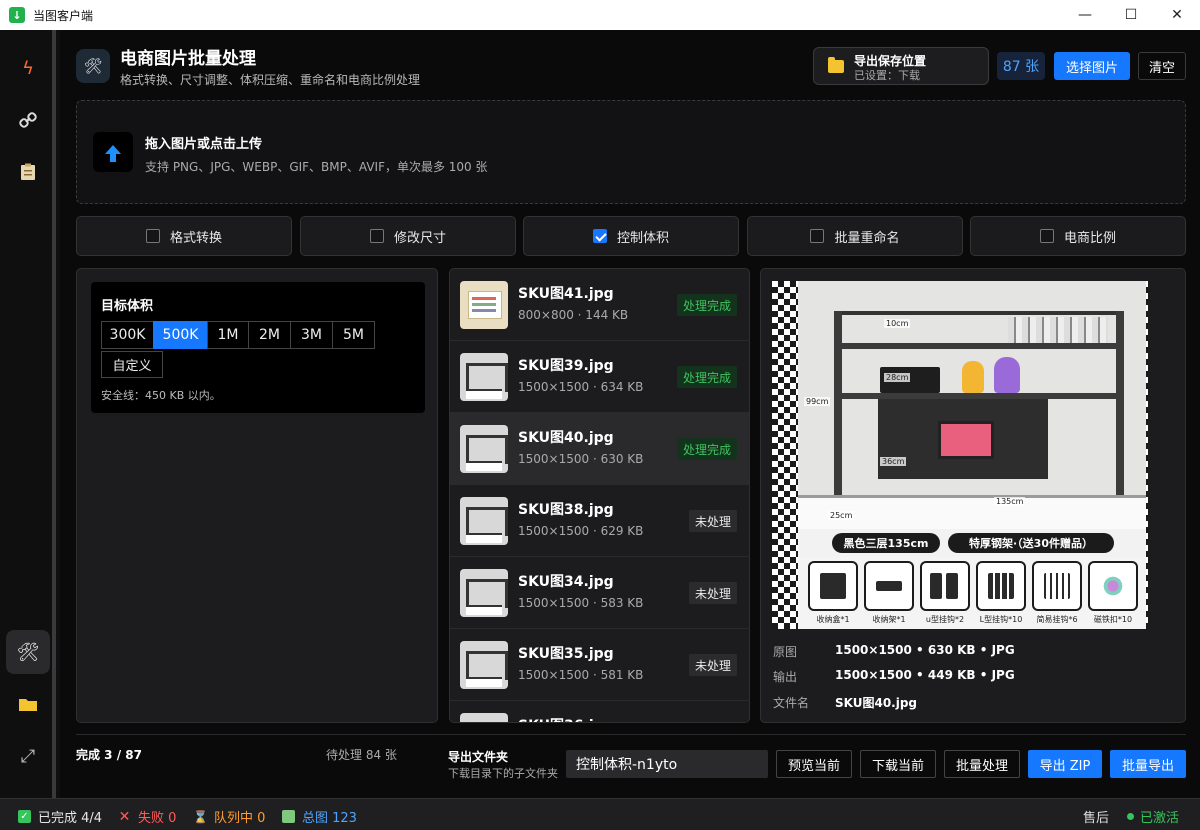 The height and width of the screenshot is (830, 1200). What do you see at coordinates (886, 543) in the screenshot?
I see `caption-pill: 黑色三层135cm` at bounding box center [886, 543].